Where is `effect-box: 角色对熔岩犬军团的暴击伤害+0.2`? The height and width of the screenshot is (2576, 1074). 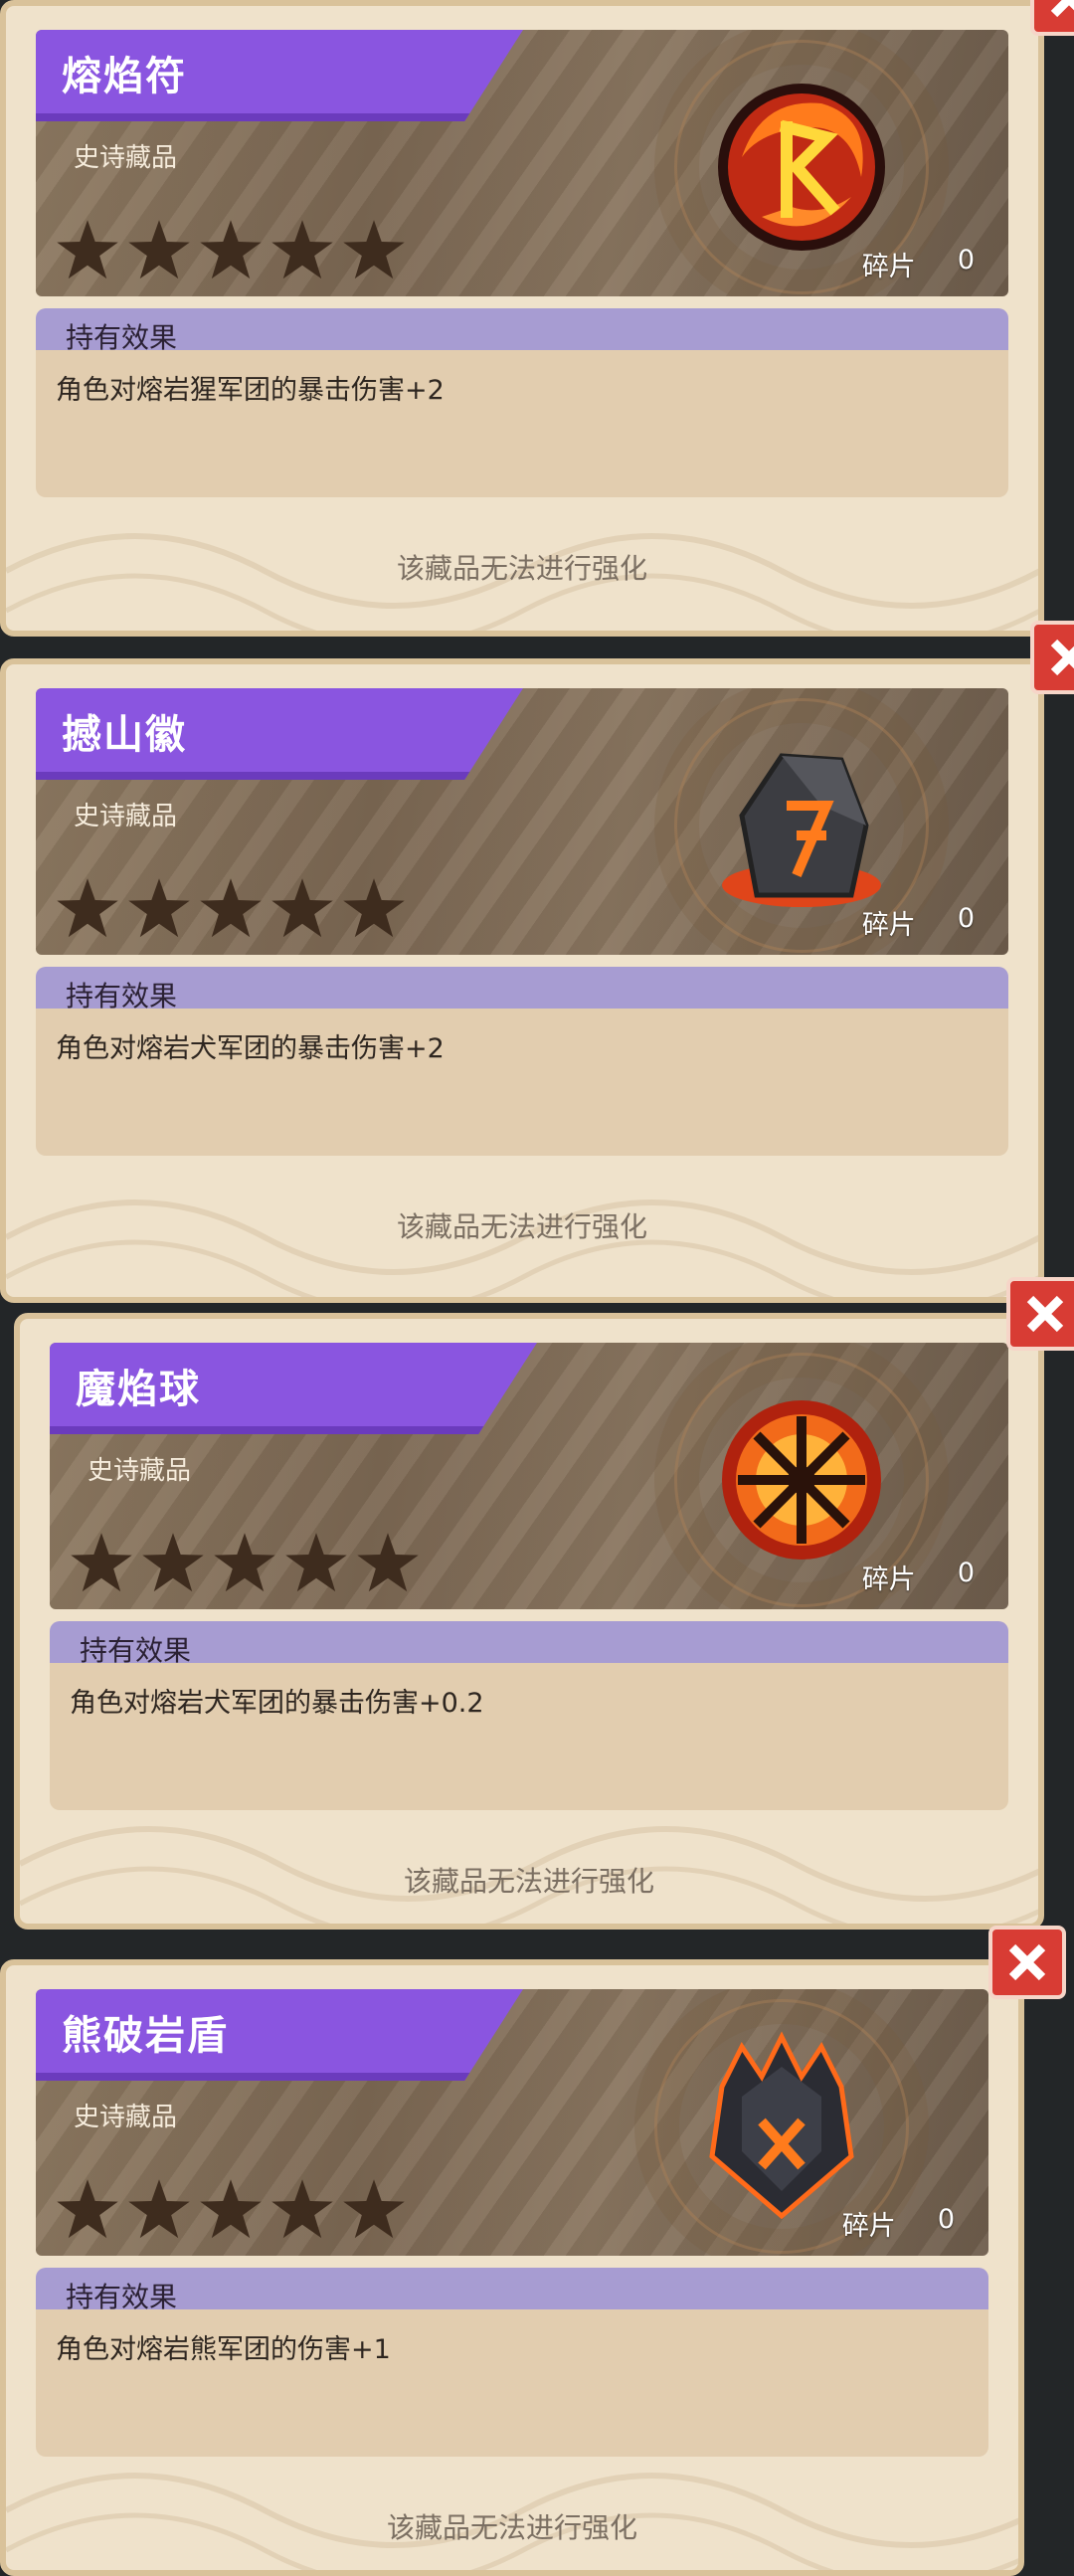
effect-box: 角色对熔岩犬军团的暴击伤害+0.2 is located at coordinates (529, 1736).